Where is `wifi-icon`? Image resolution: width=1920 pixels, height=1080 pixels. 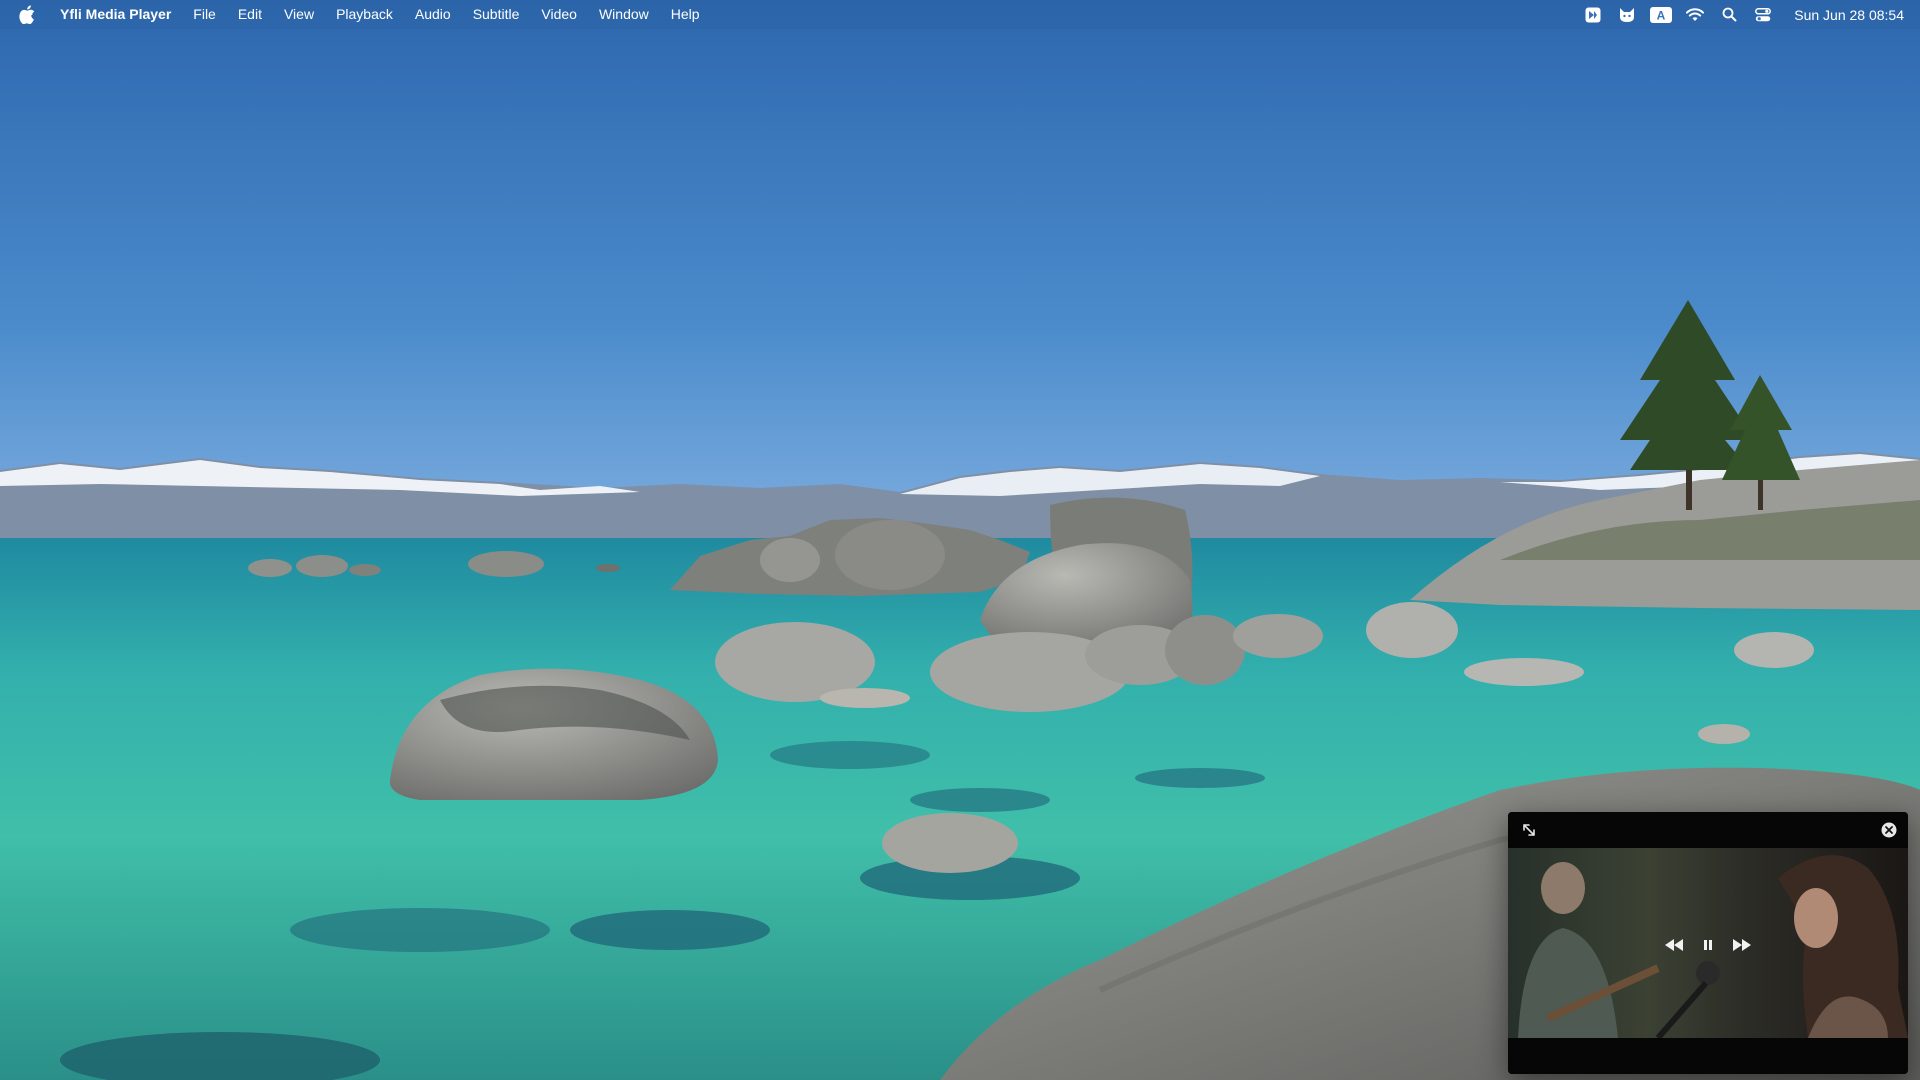
wifi-icon is located at coordinates (1695, 14).